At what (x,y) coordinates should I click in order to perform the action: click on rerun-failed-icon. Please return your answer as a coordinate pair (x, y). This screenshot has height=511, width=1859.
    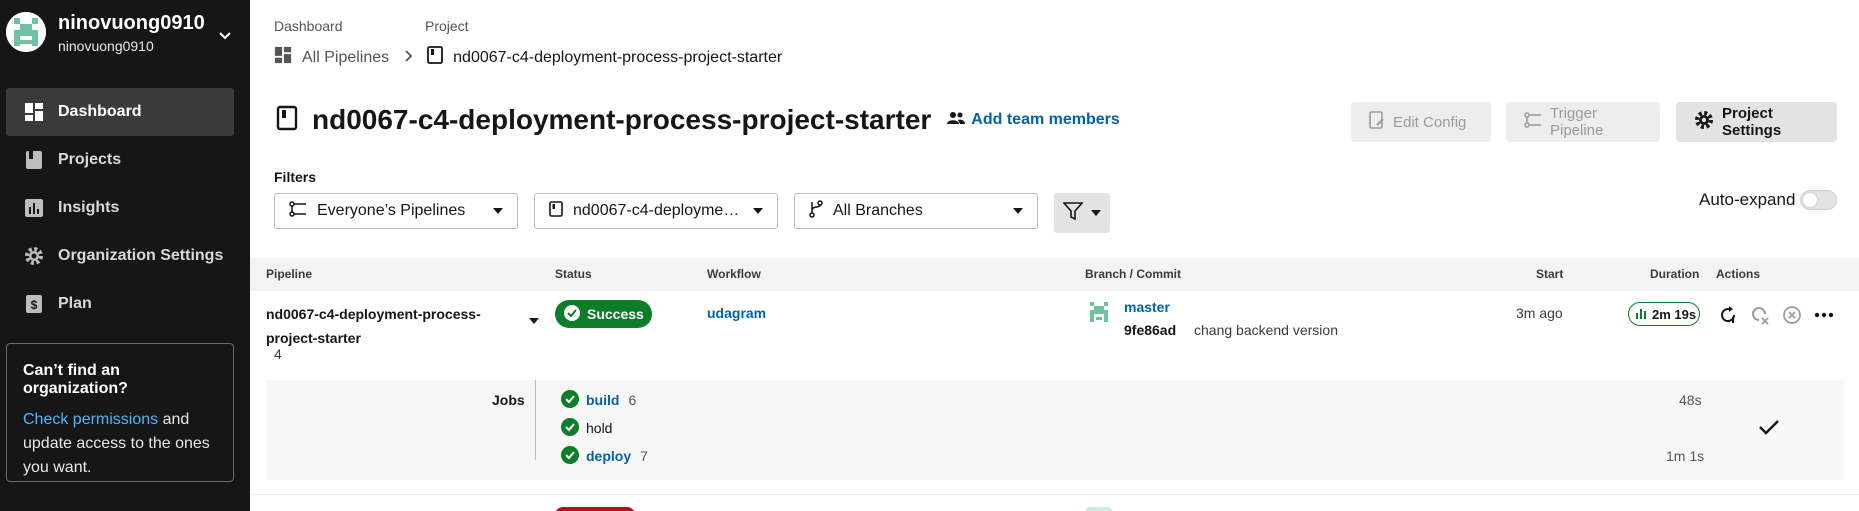
    Looking at the image, I should click on (1760, 315).